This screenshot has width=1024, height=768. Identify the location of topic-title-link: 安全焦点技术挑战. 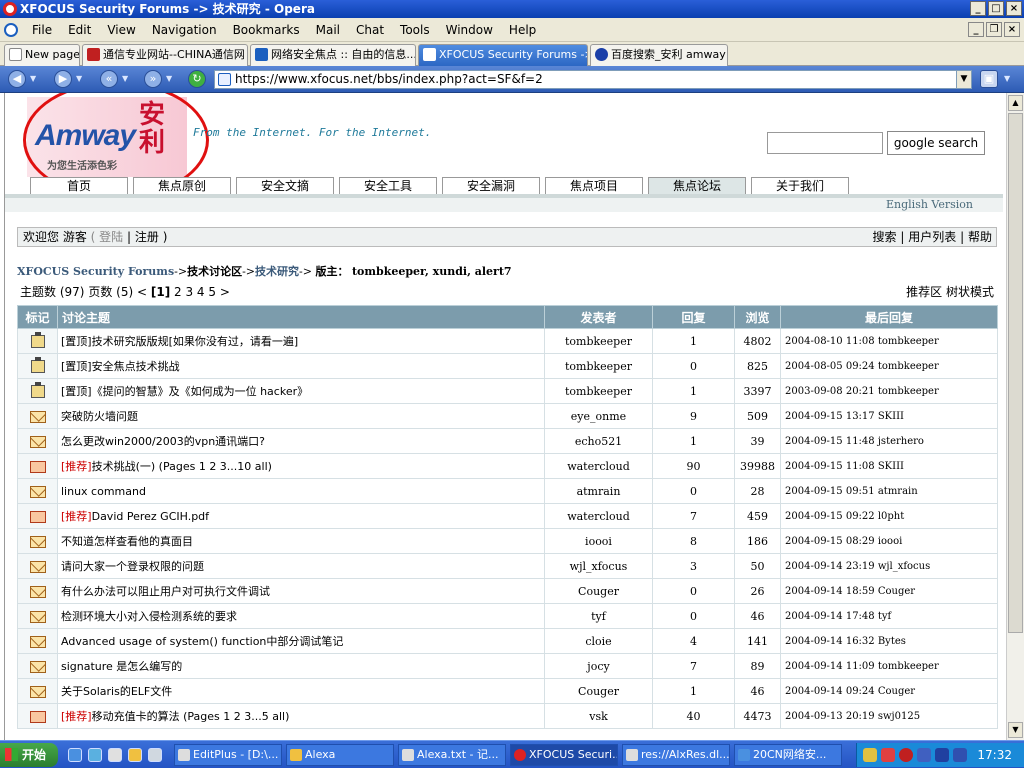
(136, 366).